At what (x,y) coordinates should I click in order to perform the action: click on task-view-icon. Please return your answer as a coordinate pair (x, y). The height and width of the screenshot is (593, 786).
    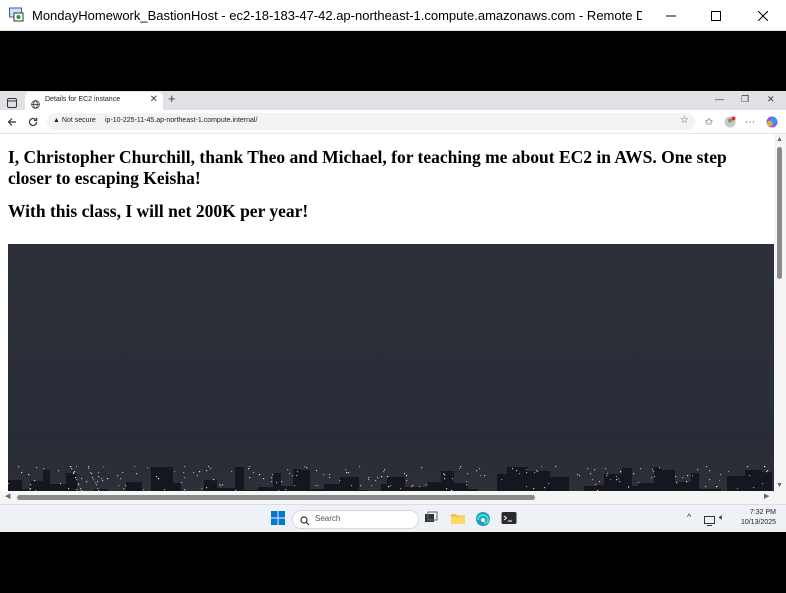
    Looking at the image, I should click on (432, 519).